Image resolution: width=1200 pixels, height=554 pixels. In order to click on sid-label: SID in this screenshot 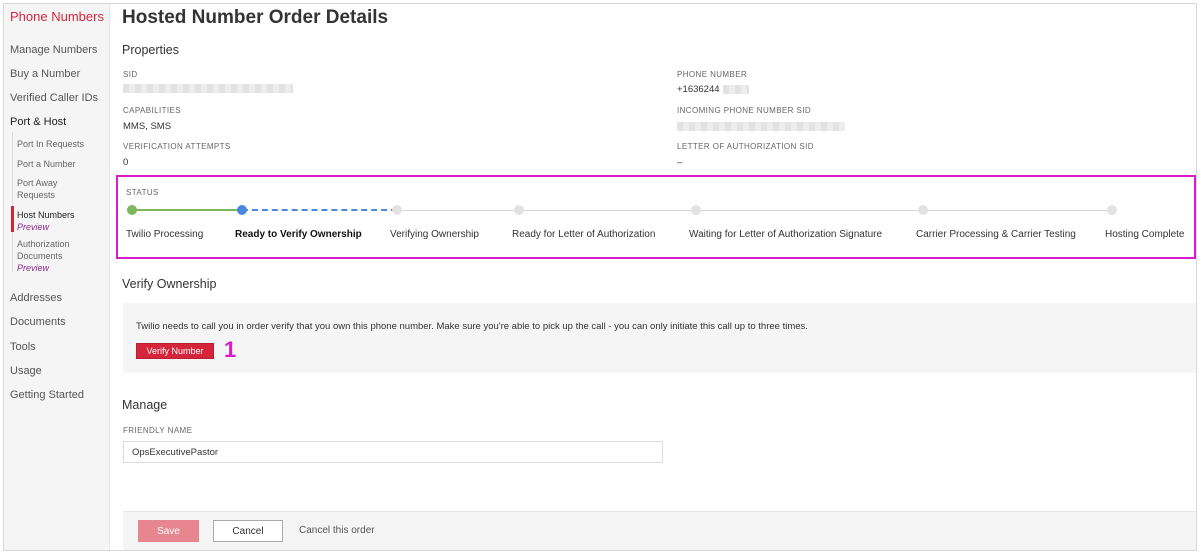, I will do `click(130, 74)`.